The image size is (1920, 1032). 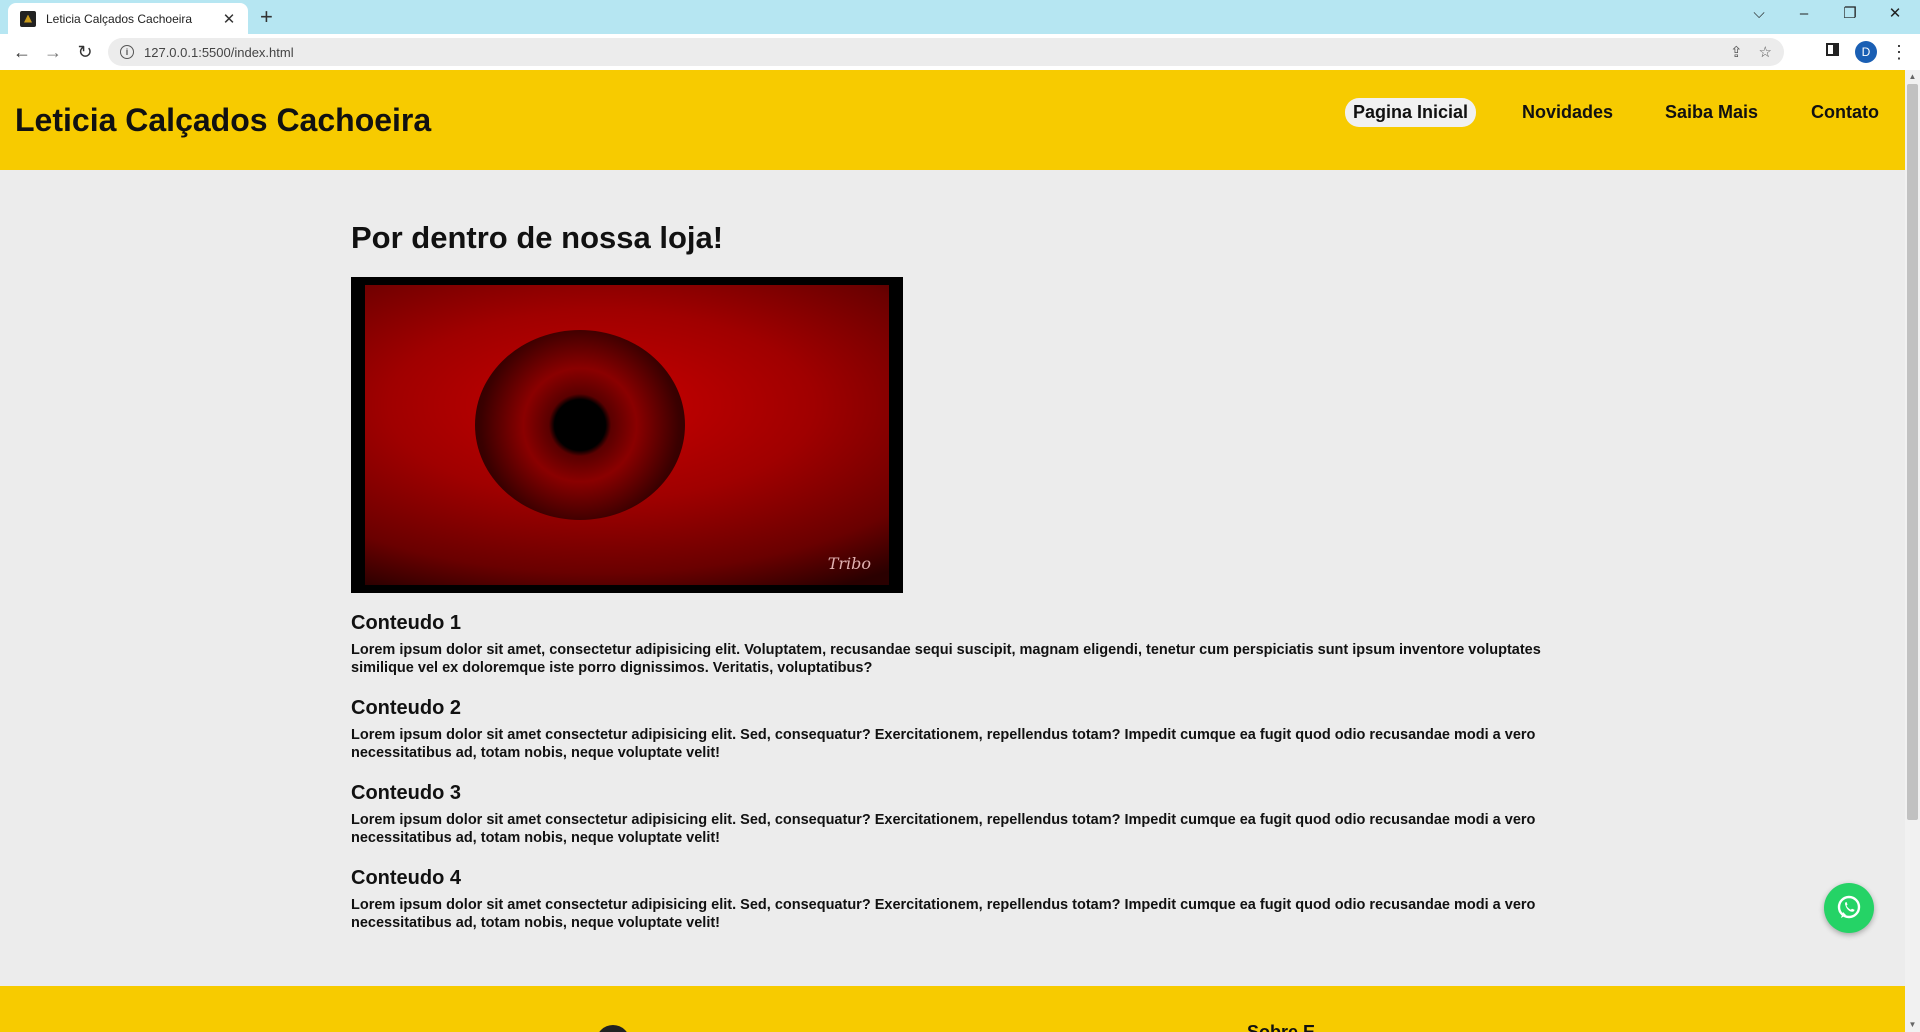 What do you see at coordinates (580, 425) in the screenshot?
I see `eye-iris` at bounding box center [580, 425].